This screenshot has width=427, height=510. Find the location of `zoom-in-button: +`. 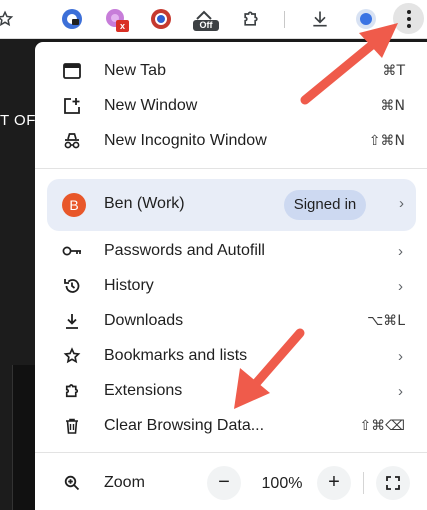

zoom-in-button: + is located at coordinates (334, 483).